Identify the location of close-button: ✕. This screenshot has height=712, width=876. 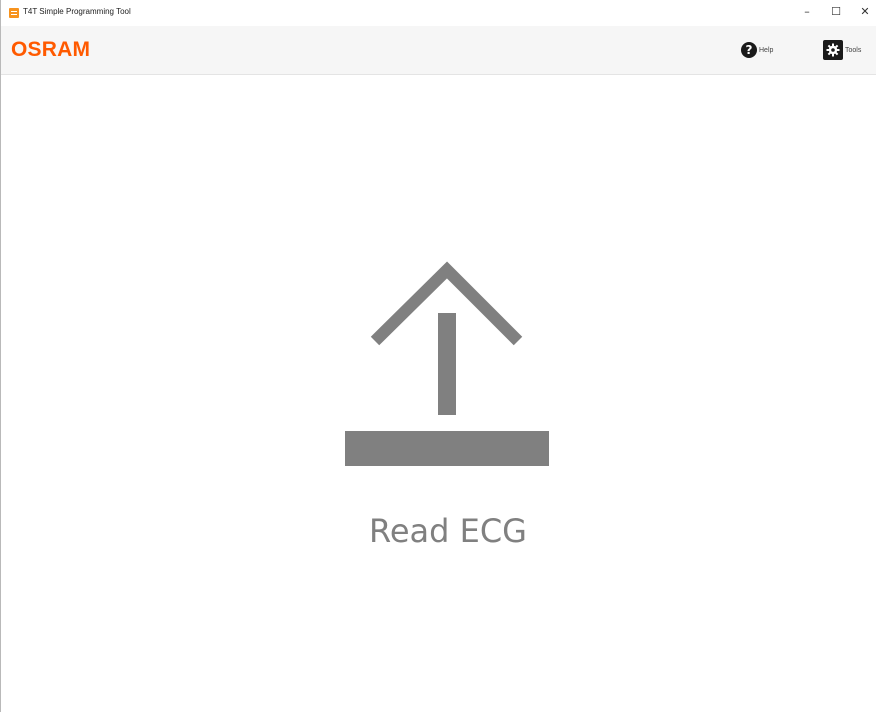
(865, 12).